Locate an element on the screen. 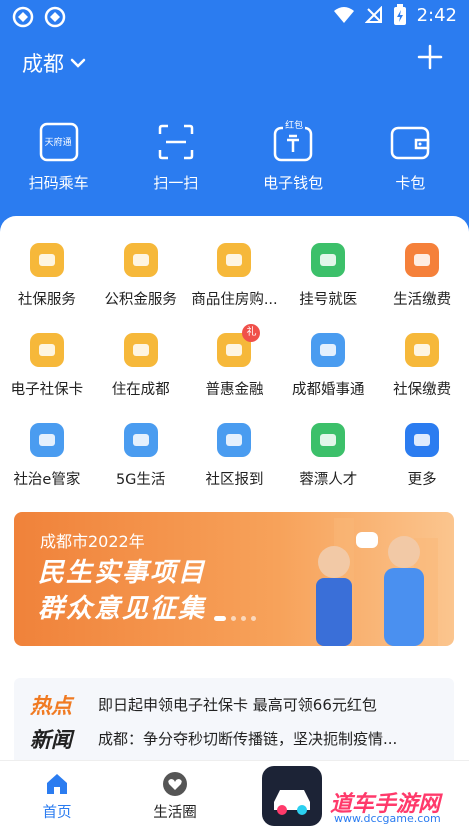  news-headline: 即日起申领电子社保卡 最高可领66元红包 is located at coordinates (237, 704).